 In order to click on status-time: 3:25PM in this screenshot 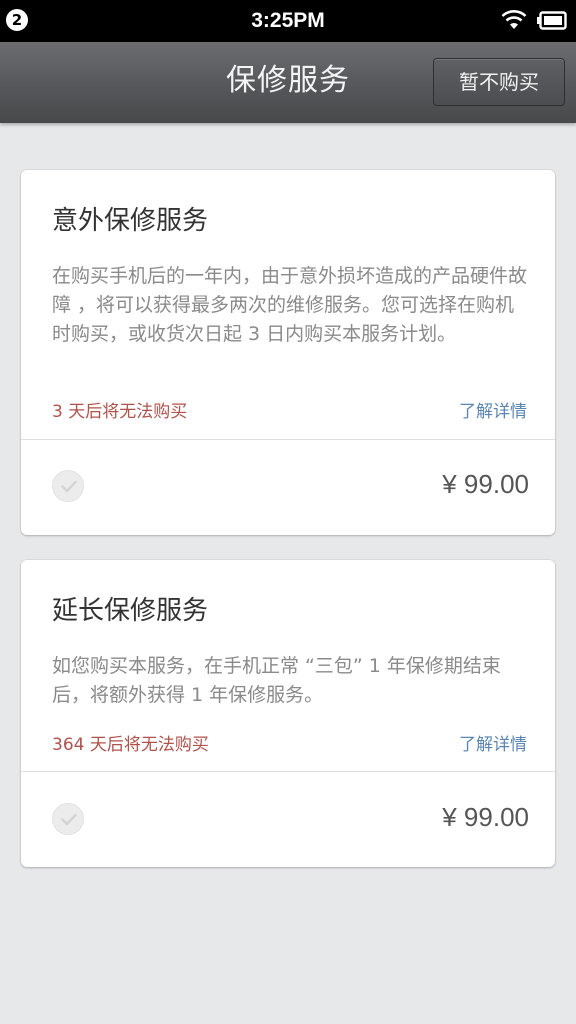, I will do `click(288, 20)`.